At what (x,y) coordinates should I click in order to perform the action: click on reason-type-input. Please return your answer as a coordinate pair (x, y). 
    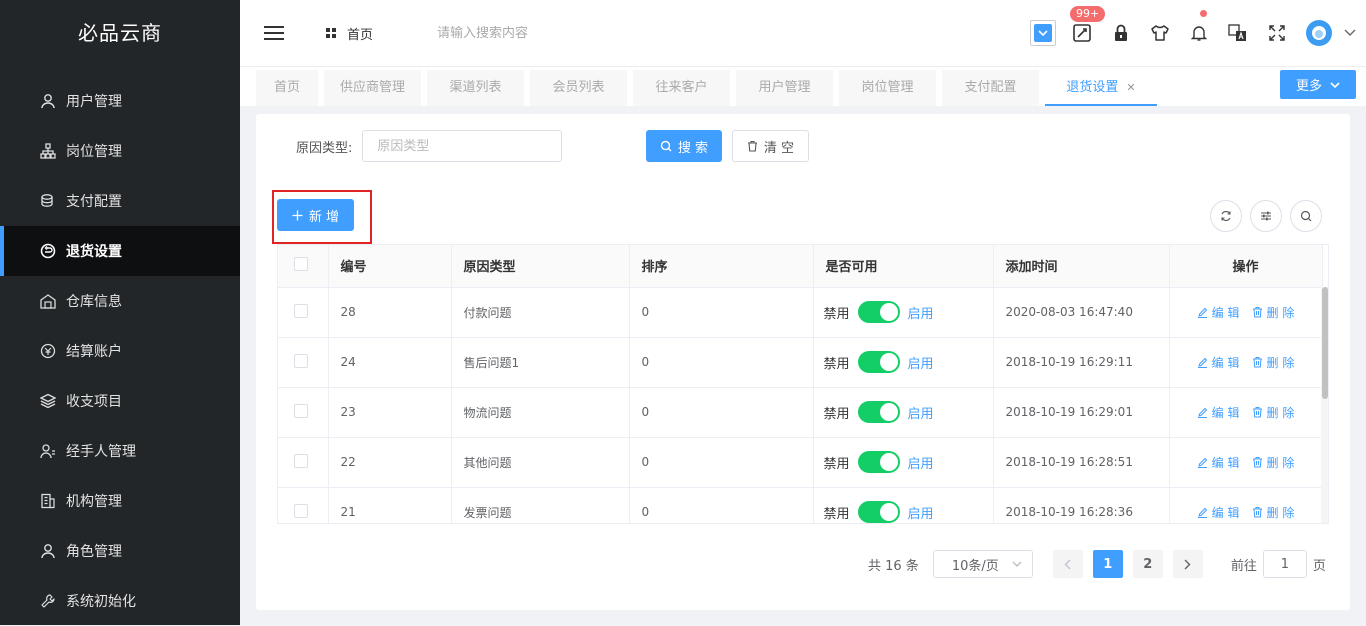
    Looking at the image, I should click on (462, 146).